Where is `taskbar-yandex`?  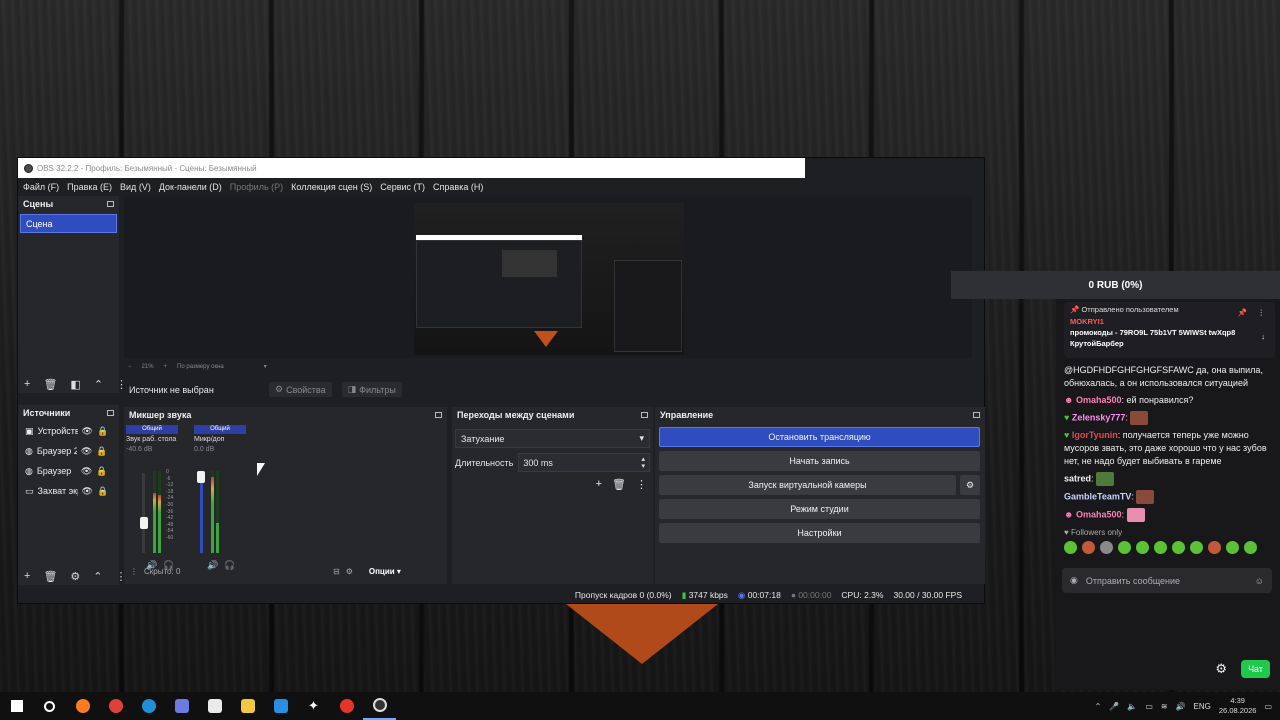 taskbar-yandex is located at coordinates (346, 706).